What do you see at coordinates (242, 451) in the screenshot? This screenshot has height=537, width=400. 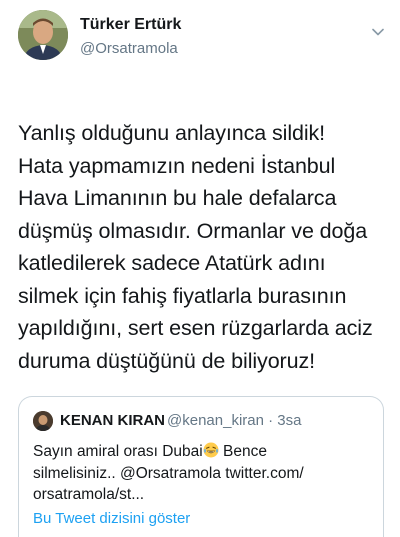 I see `quoted-text-part: Bence` at bounding box center [242, 451].